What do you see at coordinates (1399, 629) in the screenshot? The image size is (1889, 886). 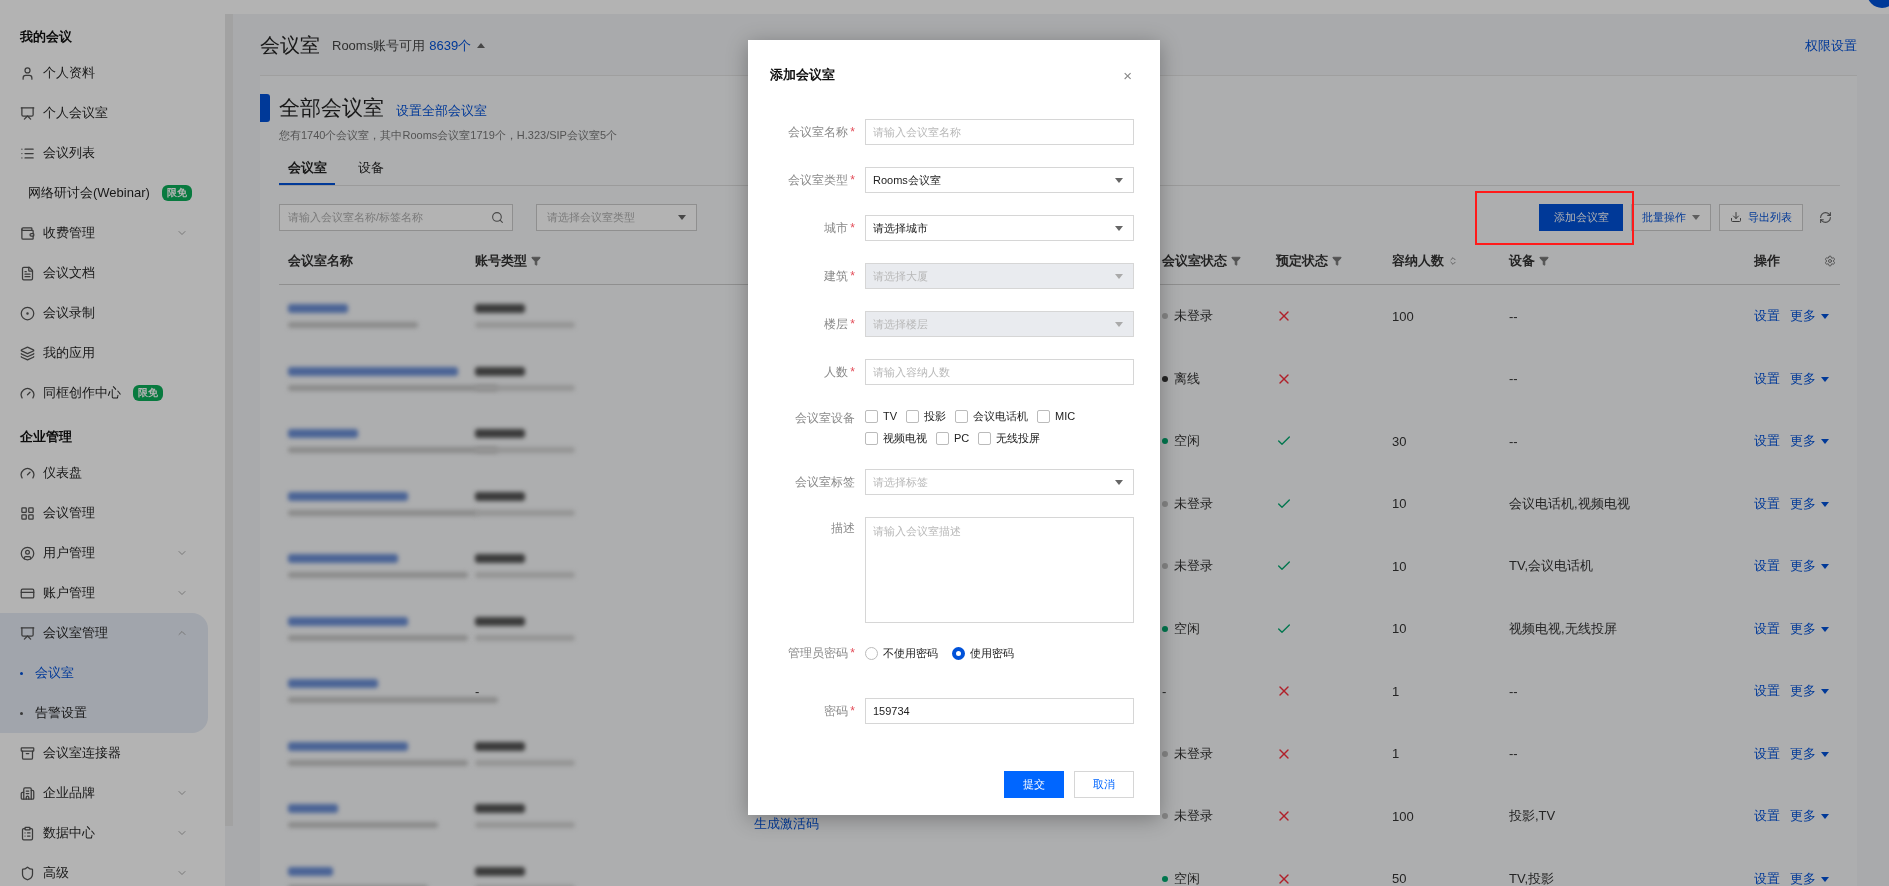 I see `table-cell: 10` at bounding box center [1399, 629].